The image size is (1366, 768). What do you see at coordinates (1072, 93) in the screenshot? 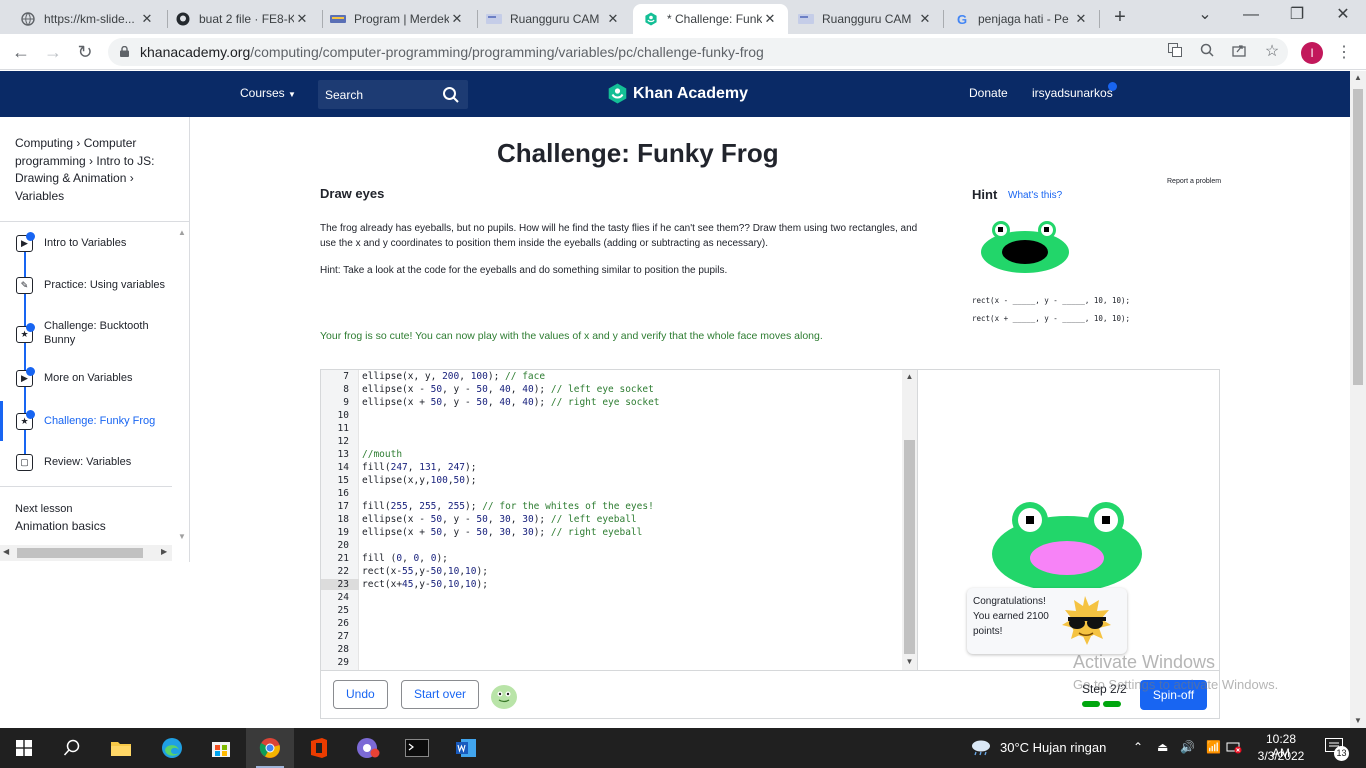
I see `user-menu: irsyadsunarkos` at bounding box center [1072, 93].